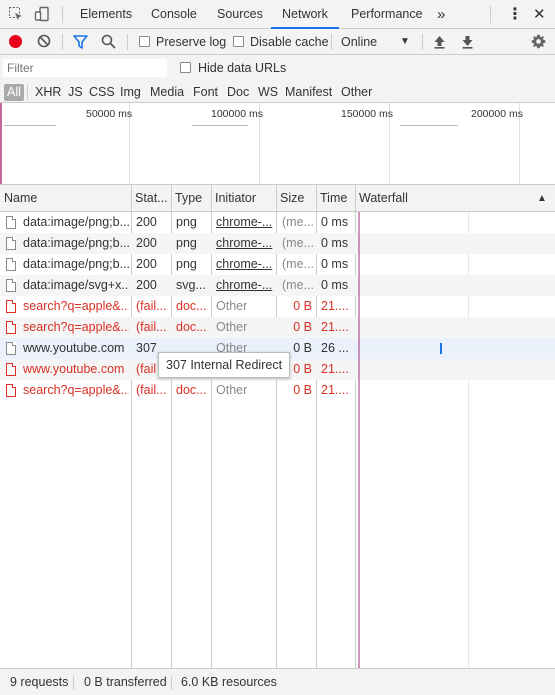  Describe the element at coordinates (185, 67) in the screenshot. I see `hide-data-urls-checkbox` at that location.